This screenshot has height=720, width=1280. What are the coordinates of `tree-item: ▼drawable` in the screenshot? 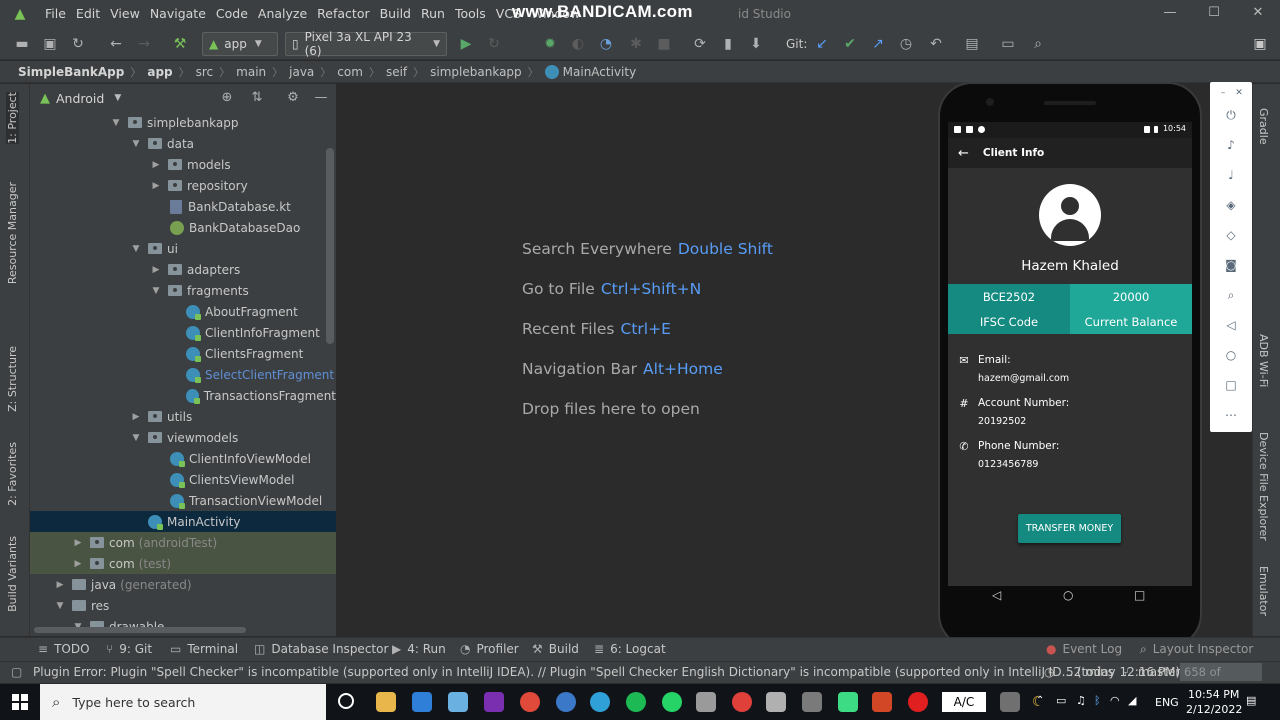 It's located at (183, 626).